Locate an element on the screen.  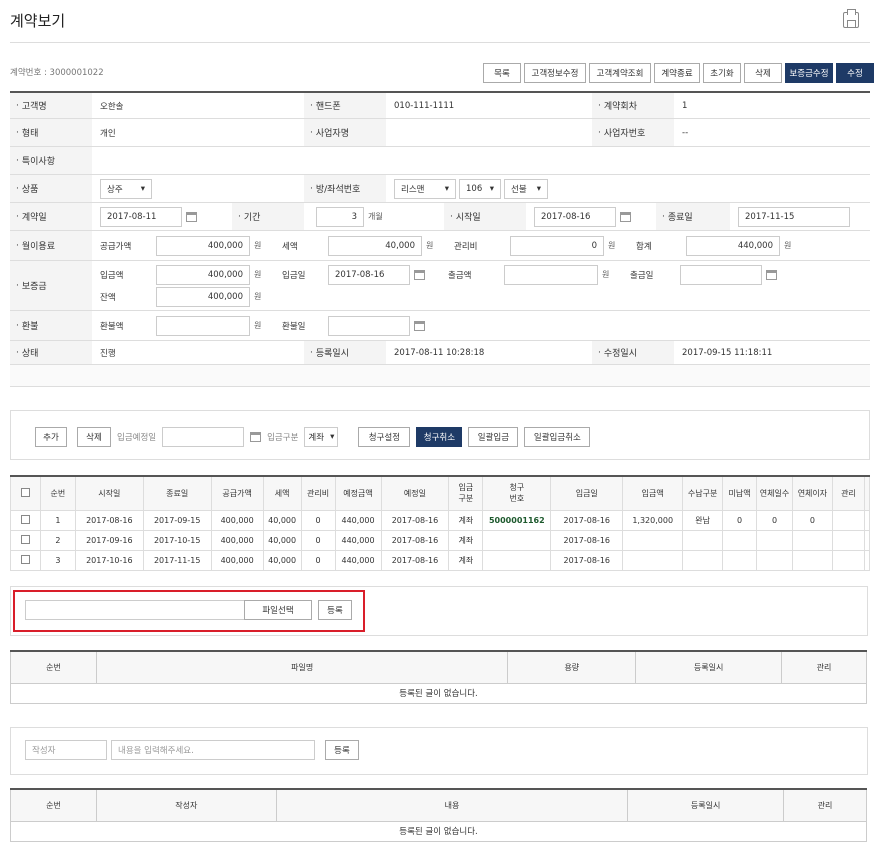
col-header: 시작일 is located at coordinates (109, 493).